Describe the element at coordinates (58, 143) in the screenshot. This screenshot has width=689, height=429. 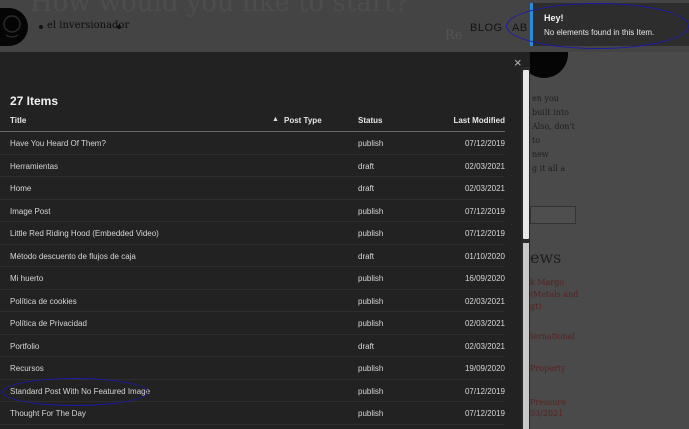
I see `row-title: Have You Heard Of Them?` at that location.